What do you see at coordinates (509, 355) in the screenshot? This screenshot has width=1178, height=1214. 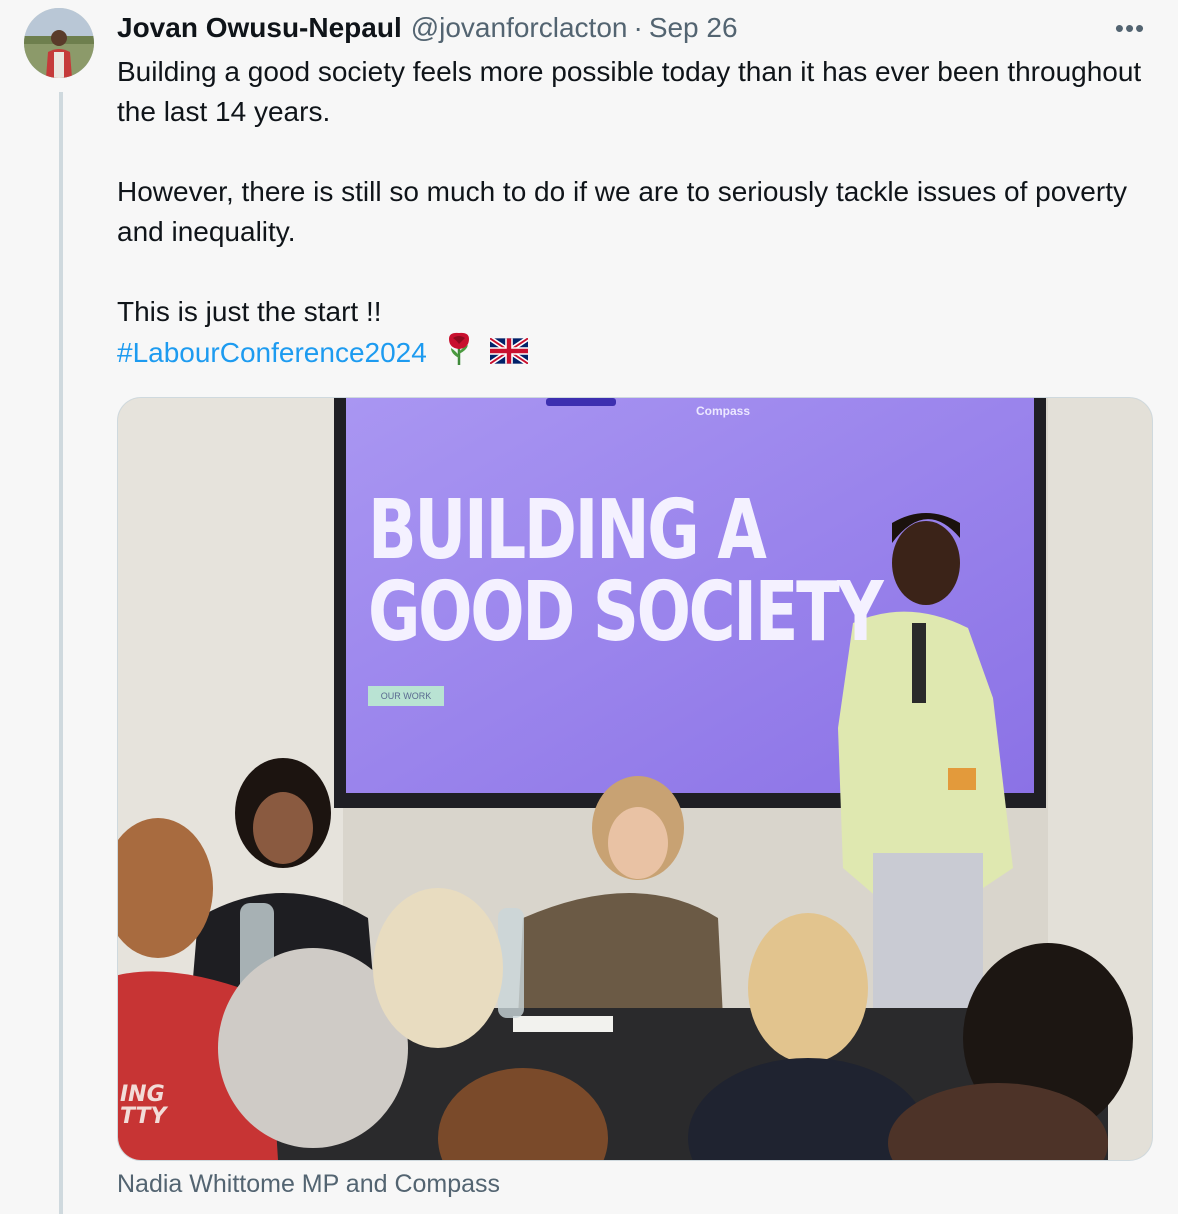 I see `uk-flag-icon` at bounding box center [509, 355].